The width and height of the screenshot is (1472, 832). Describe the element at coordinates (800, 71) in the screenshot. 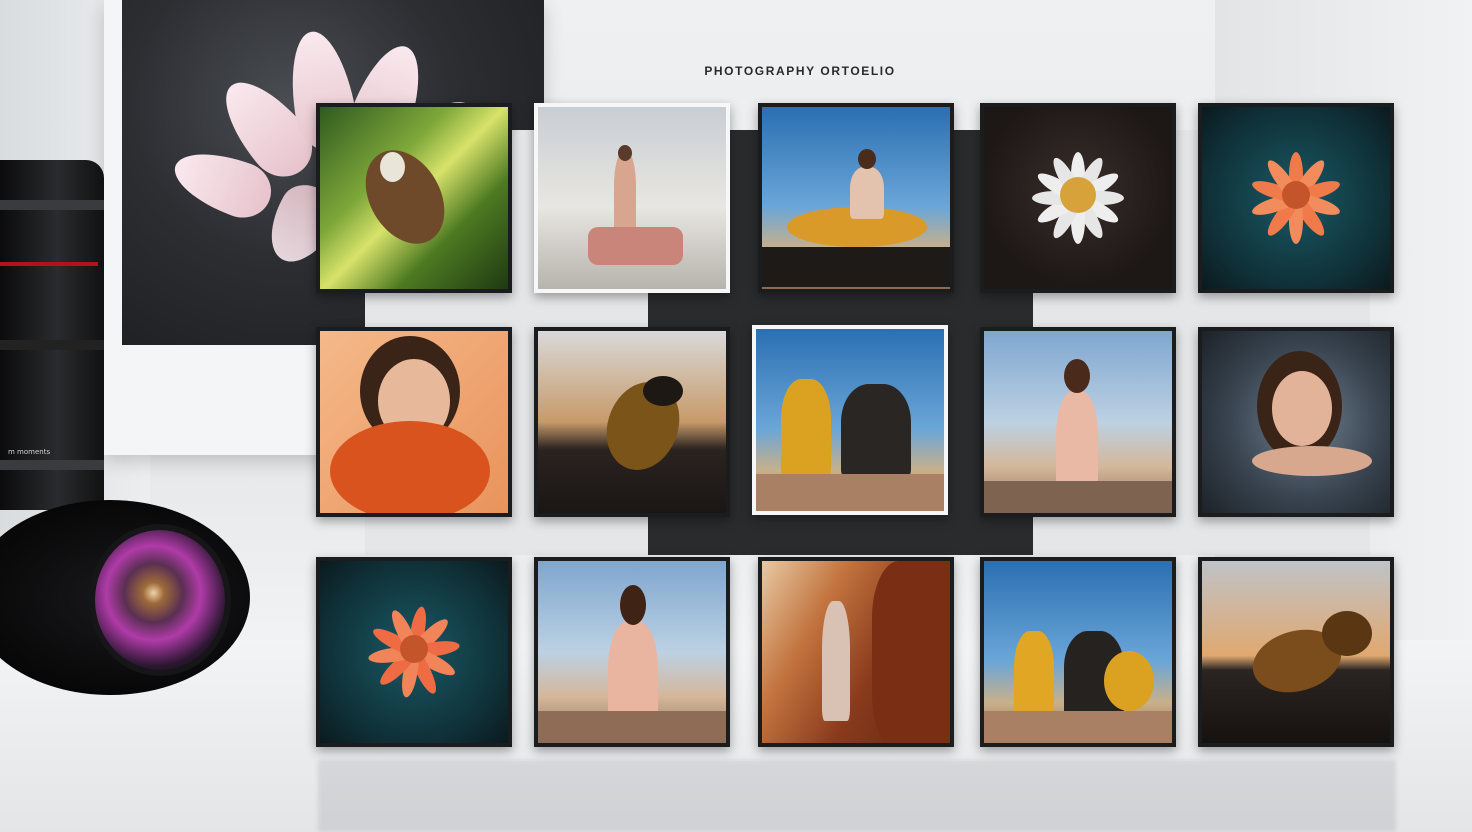

I see `page-title: PHOTOGRAPHY ORTOELIO` at that location.